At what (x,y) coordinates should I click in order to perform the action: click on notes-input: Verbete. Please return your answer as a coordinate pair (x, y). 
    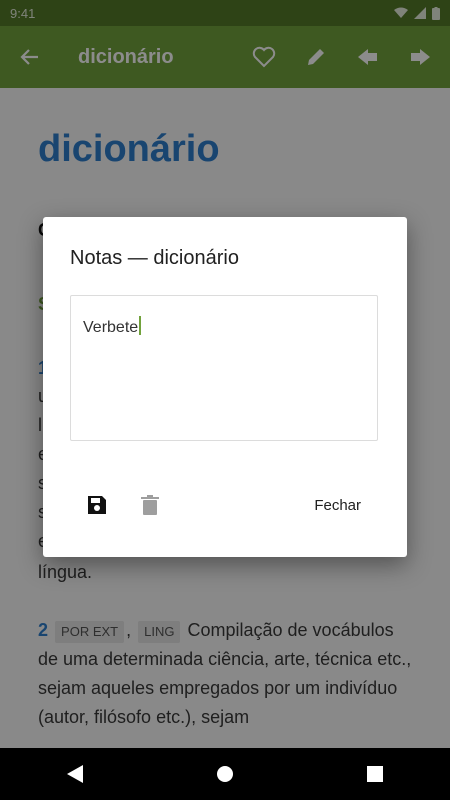
    Looking at the image, I should click on (224, 368).